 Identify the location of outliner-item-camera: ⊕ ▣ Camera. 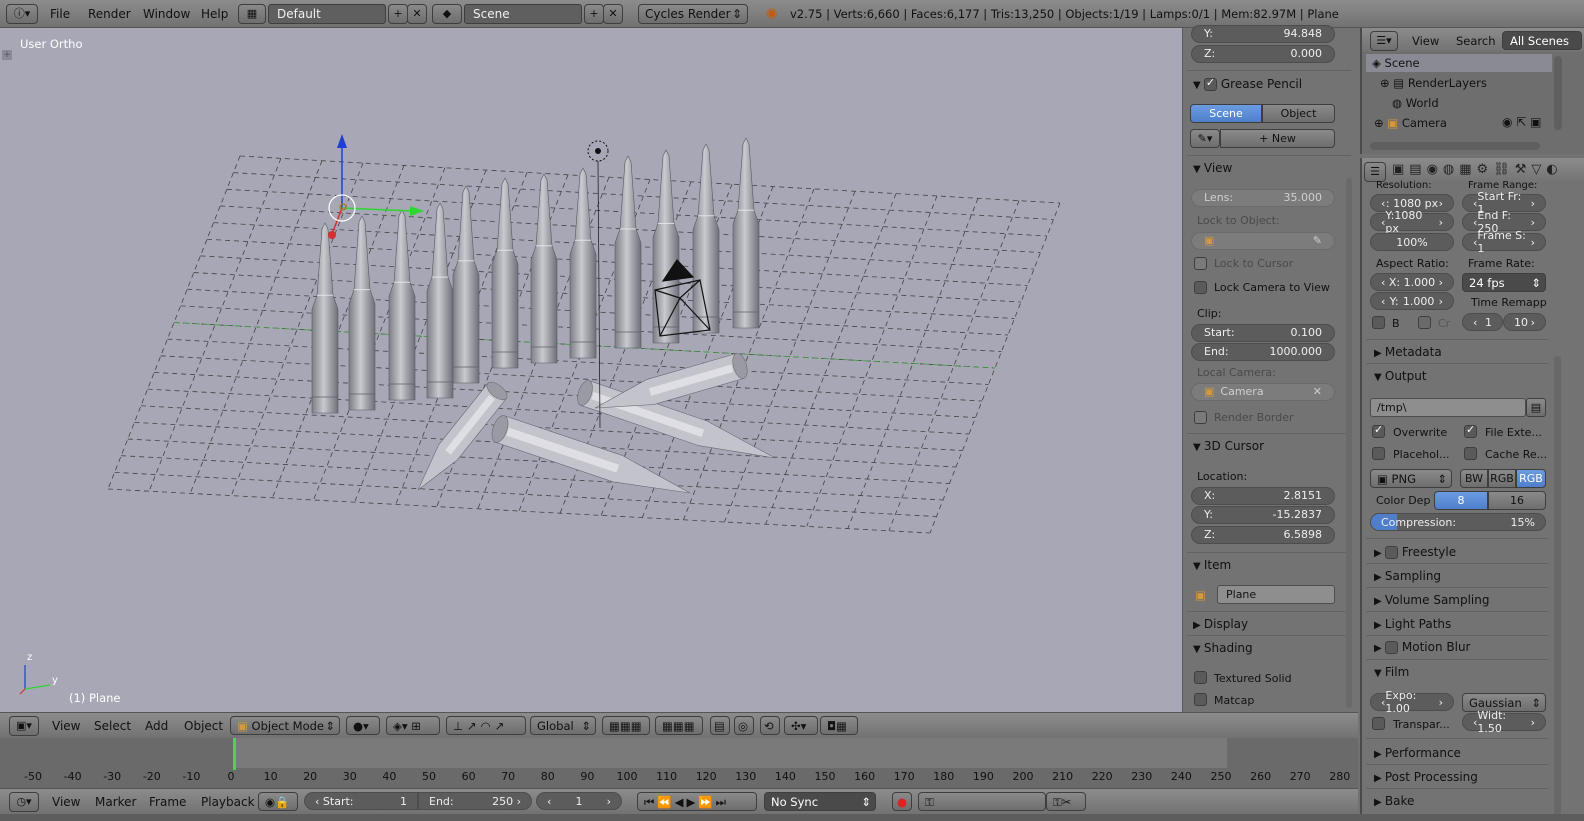
(1410, 123).